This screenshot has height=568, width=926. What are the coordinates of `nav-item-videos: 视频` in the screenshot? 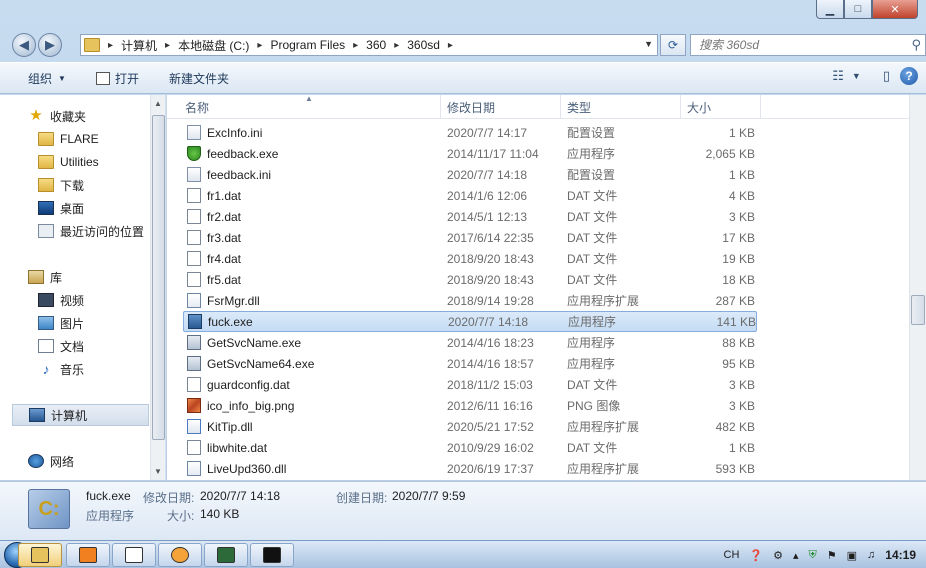 It's located at (101, 300).